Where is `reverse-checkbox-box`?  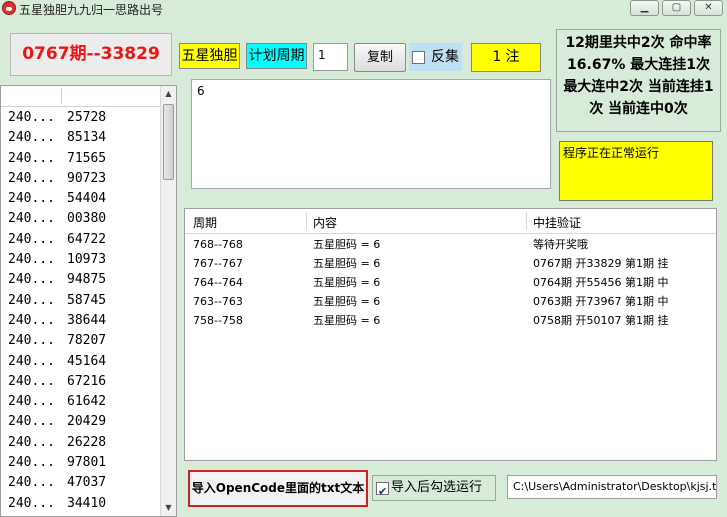 reverse-checkbox-box is located at coordinates (418, 57).